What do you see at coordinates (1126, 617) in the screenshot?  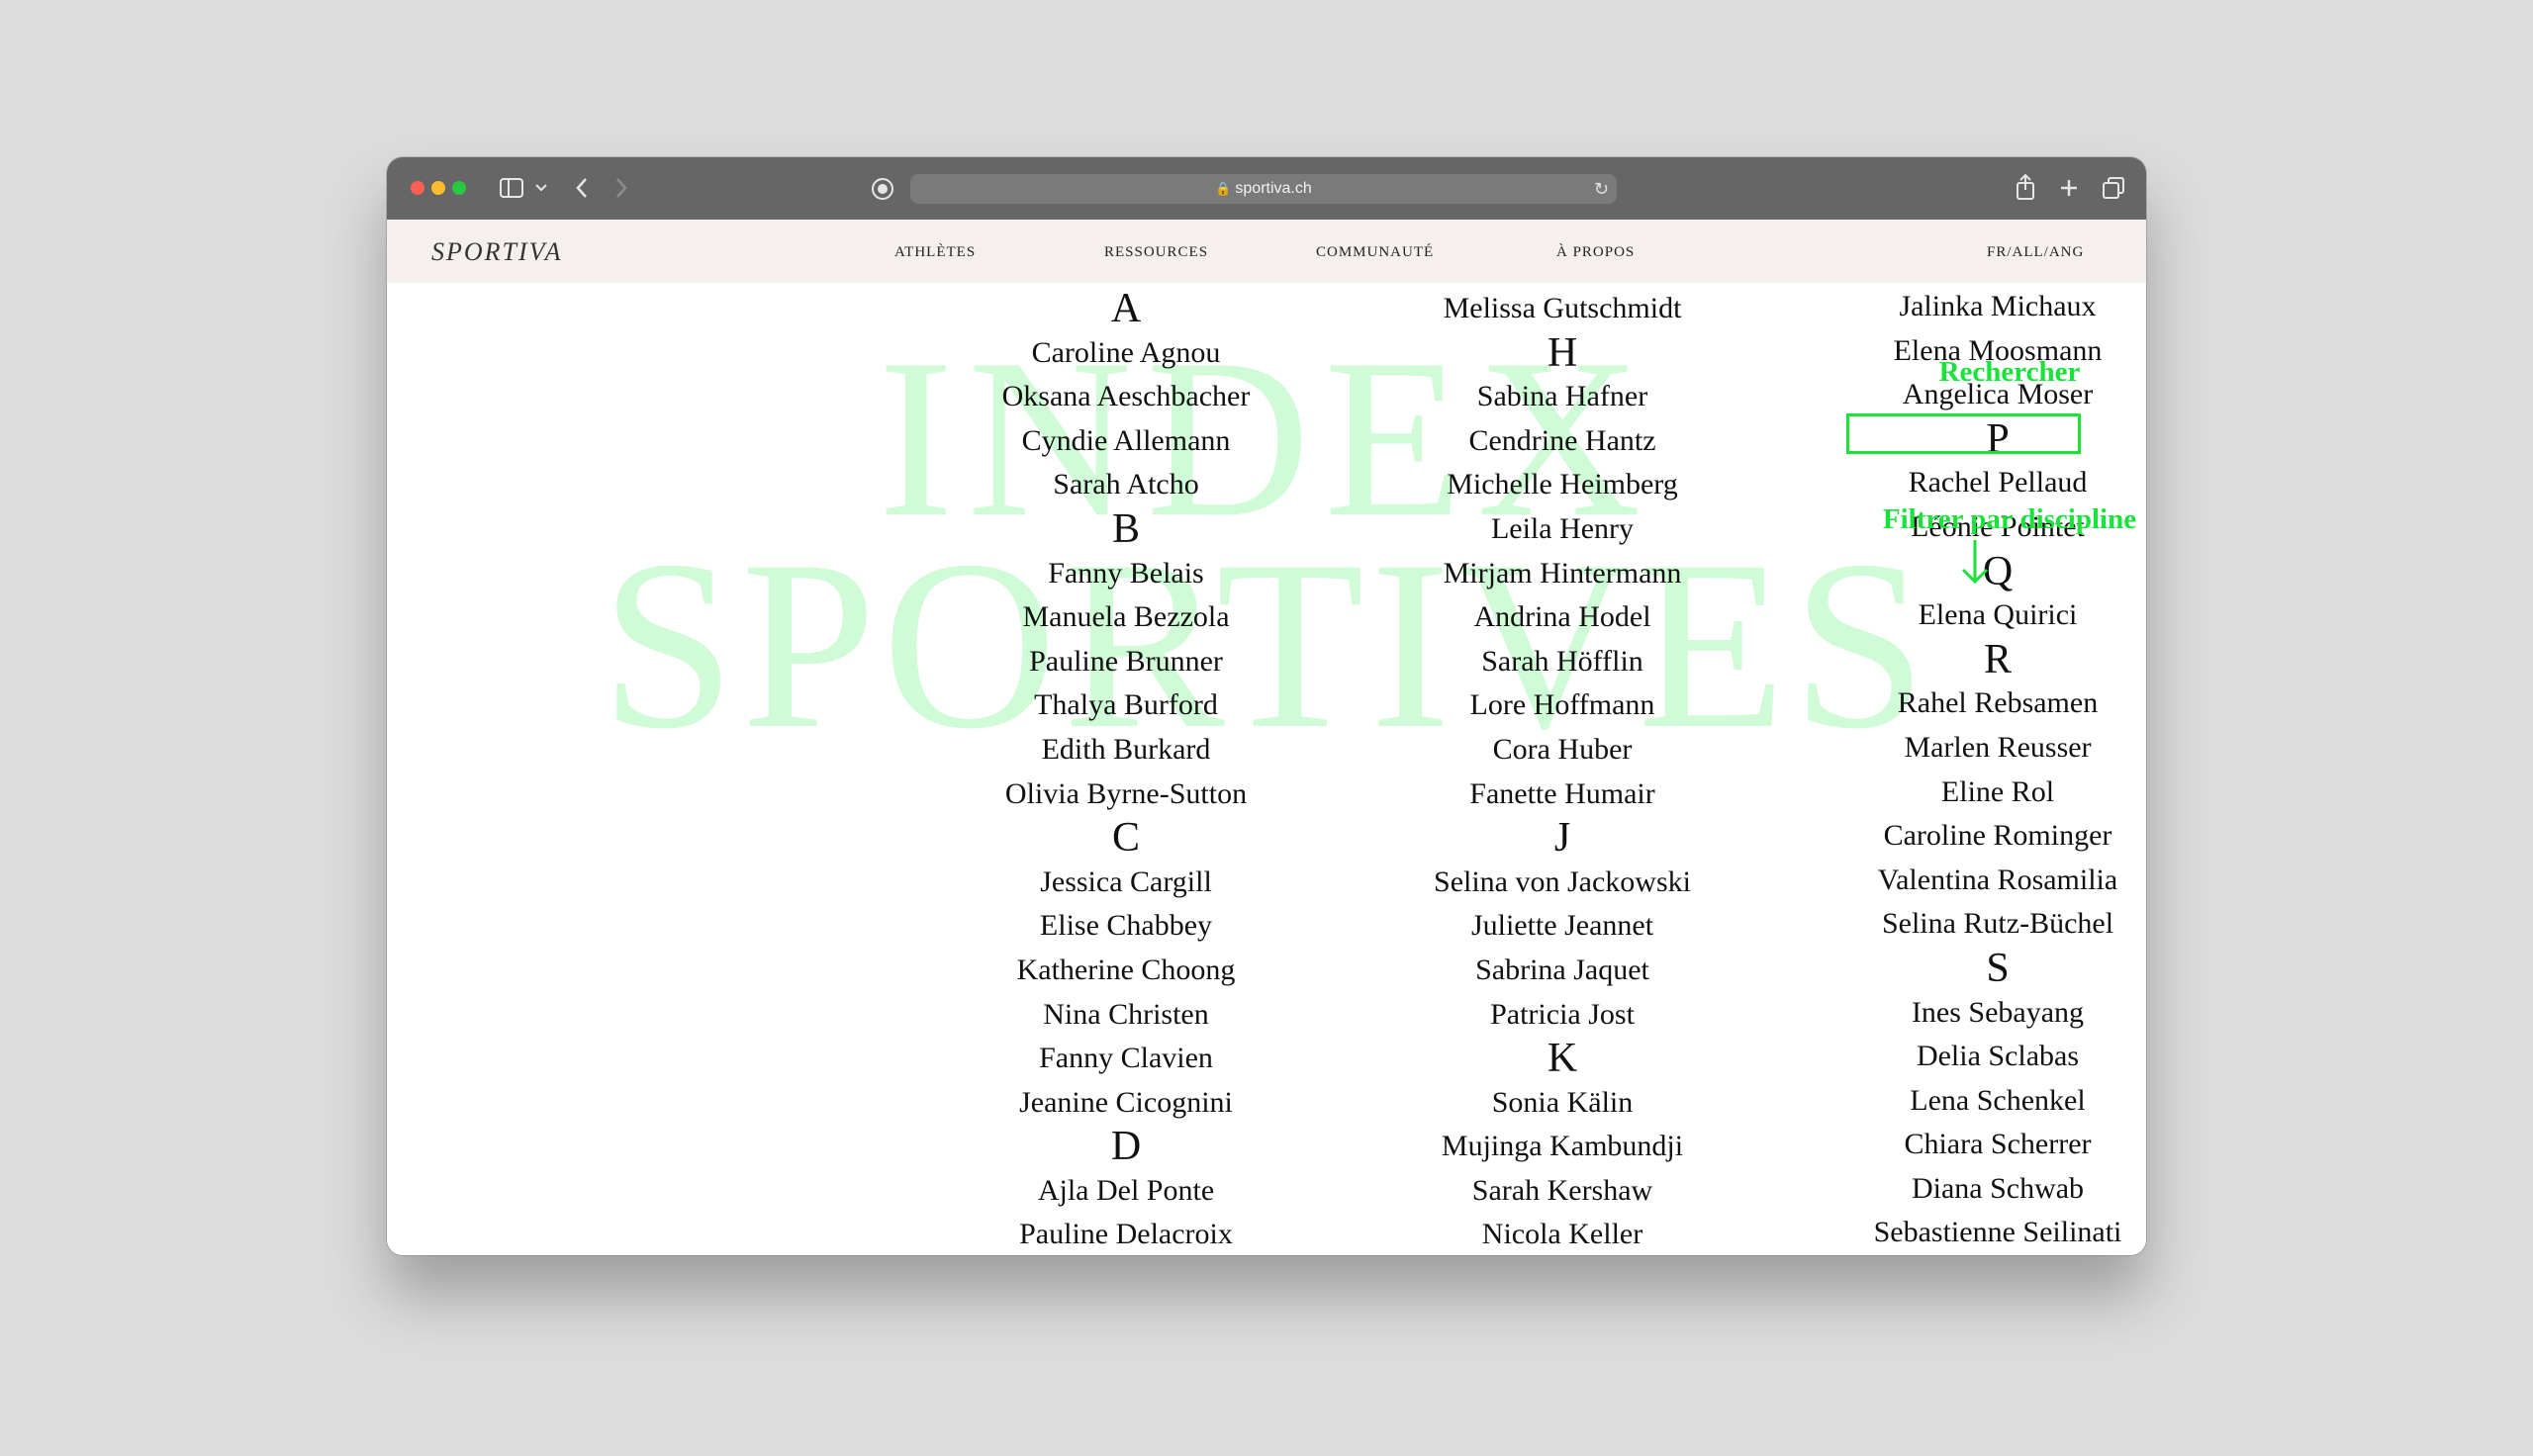 I see `athlete-link: Manuela Bezzola` at bounding box center [1126, 617].